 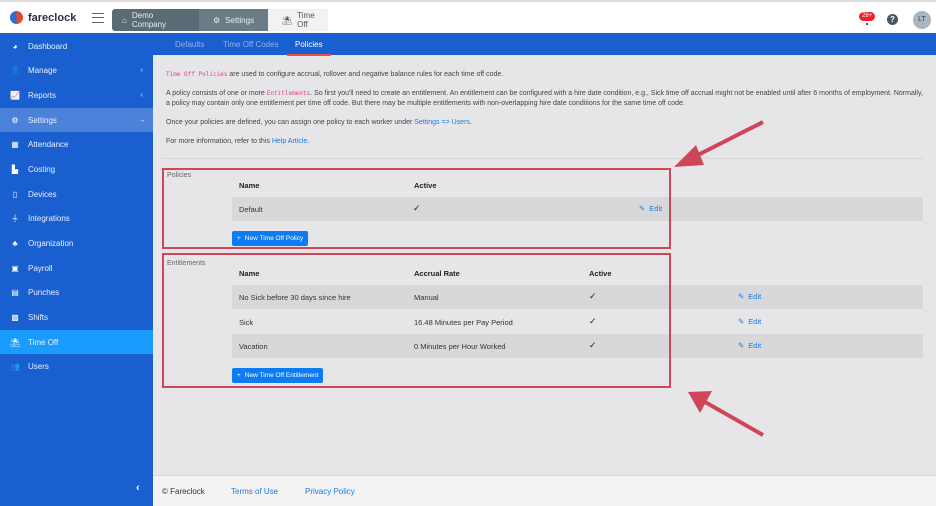 What do you see at coordinates (42, 70) in the screenshot?
I see `sidebar-item-label: Manage` at bounding box center [42, 70].